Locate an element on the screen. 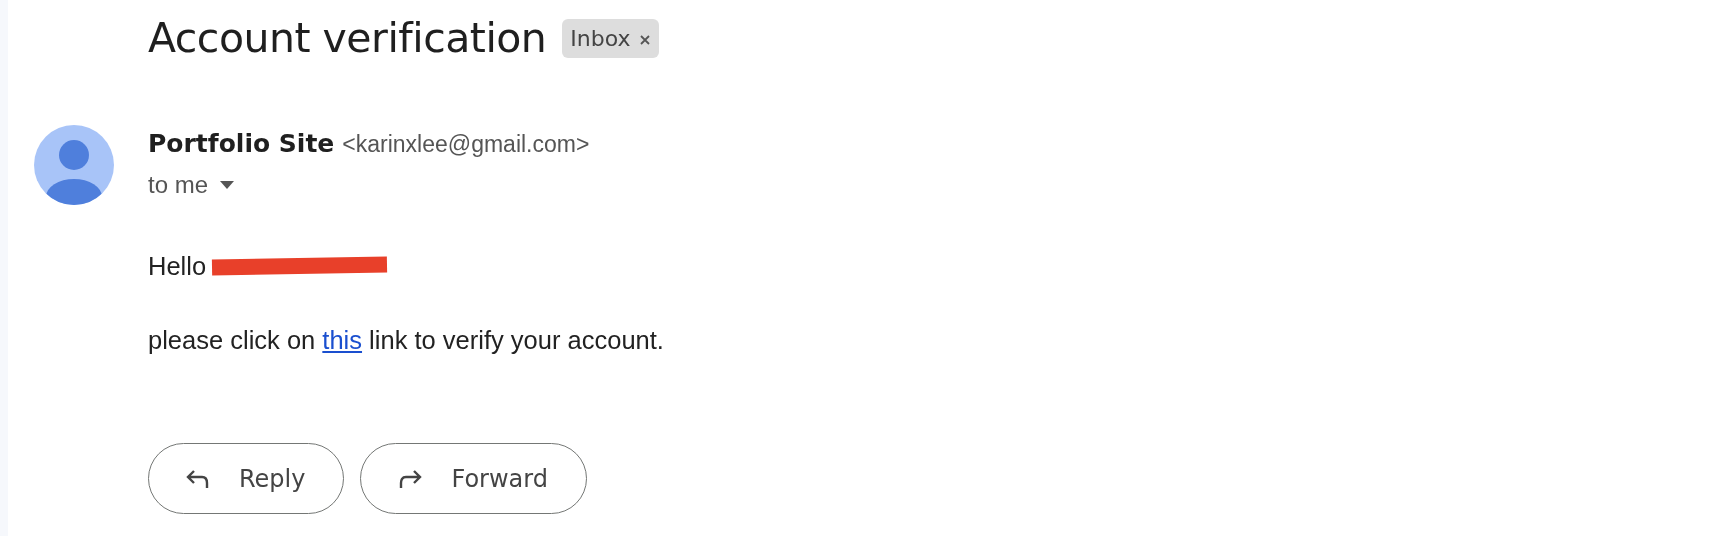 The height and width of the screenshot is (536, 1724). sender-email: <karinxlee@gmail.com> is located at coordinates (466, 144).